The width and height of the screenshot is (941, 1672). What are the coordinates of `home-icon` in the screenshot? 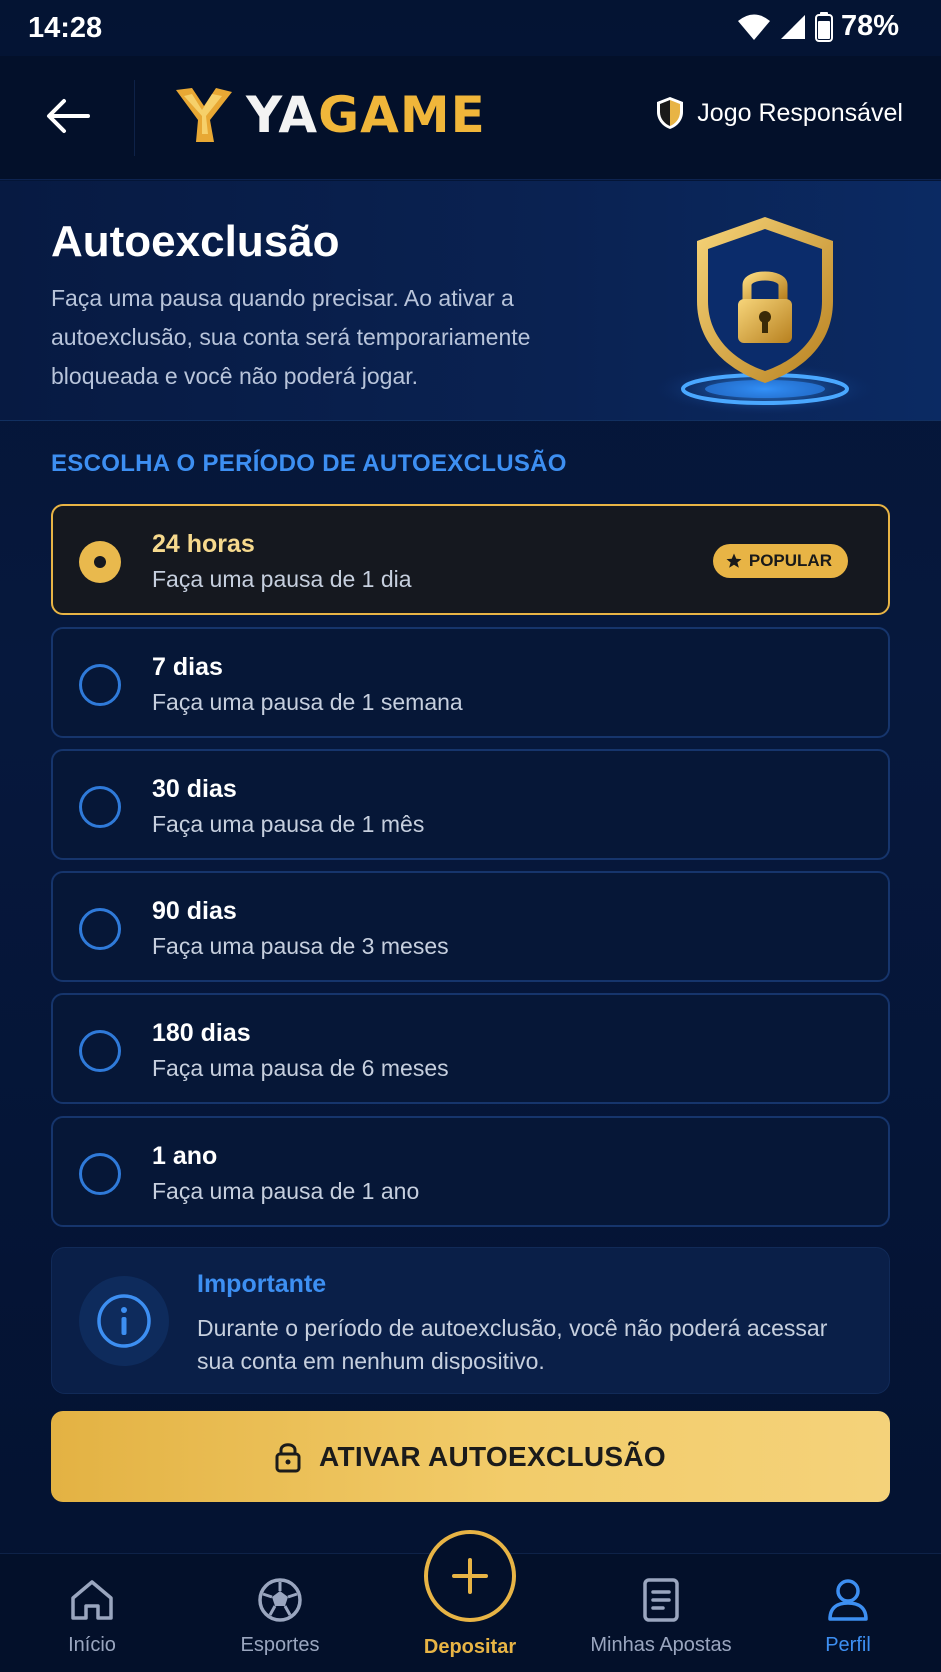 It's located at (92, 1600).